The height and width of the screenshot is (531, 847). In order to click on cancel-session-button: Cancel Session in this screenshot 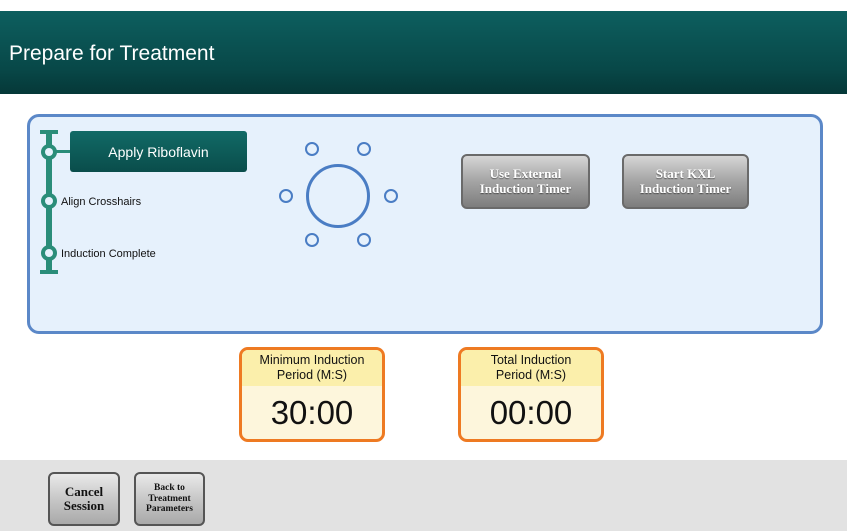, I will do `click(84, 499)`.